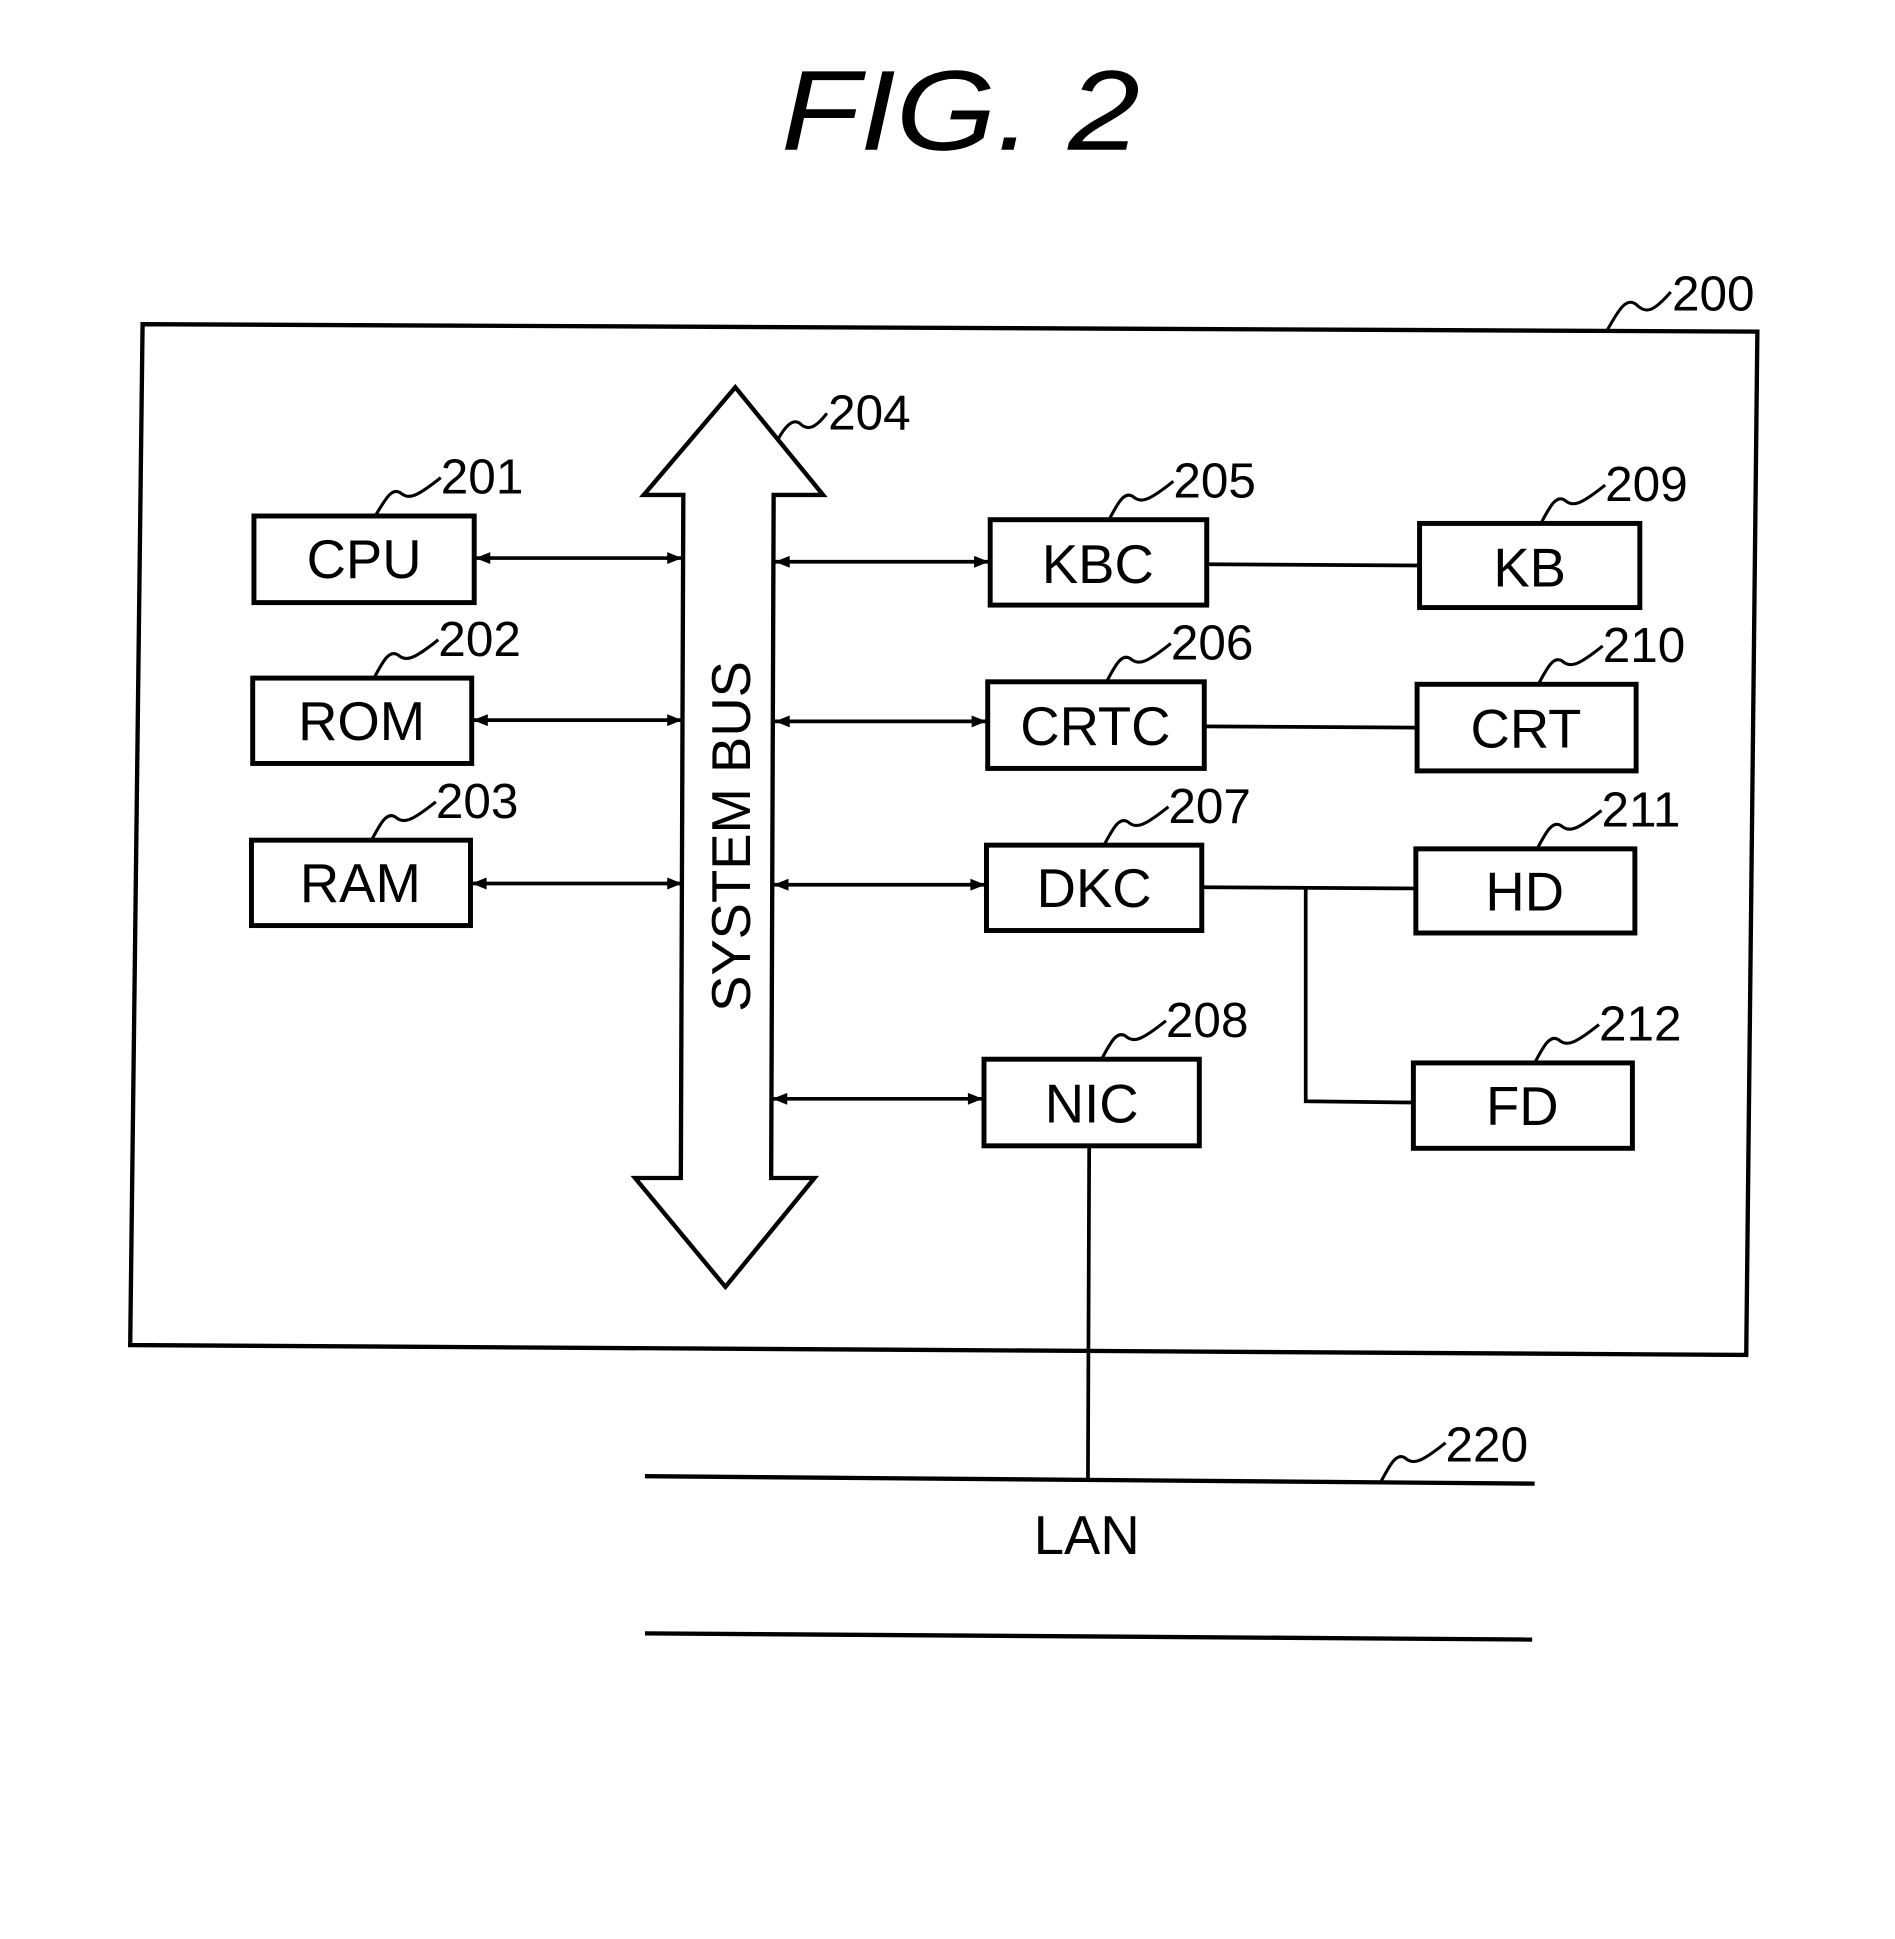 This screenshot has width=1895, height=1939. Describe the element at coordinates (1546, 1074) in the screenshot. I see `fd-block: FD 212` at that location.